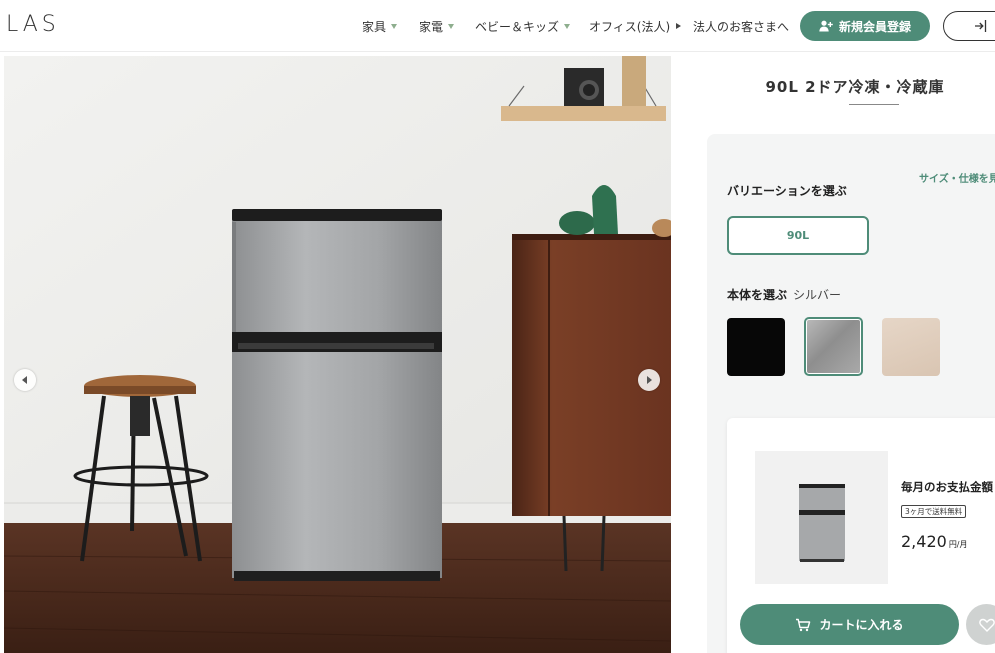 This screenshot has height=653, width=995. I want to click on register-label: 新規会員登録, so click(874, 26).